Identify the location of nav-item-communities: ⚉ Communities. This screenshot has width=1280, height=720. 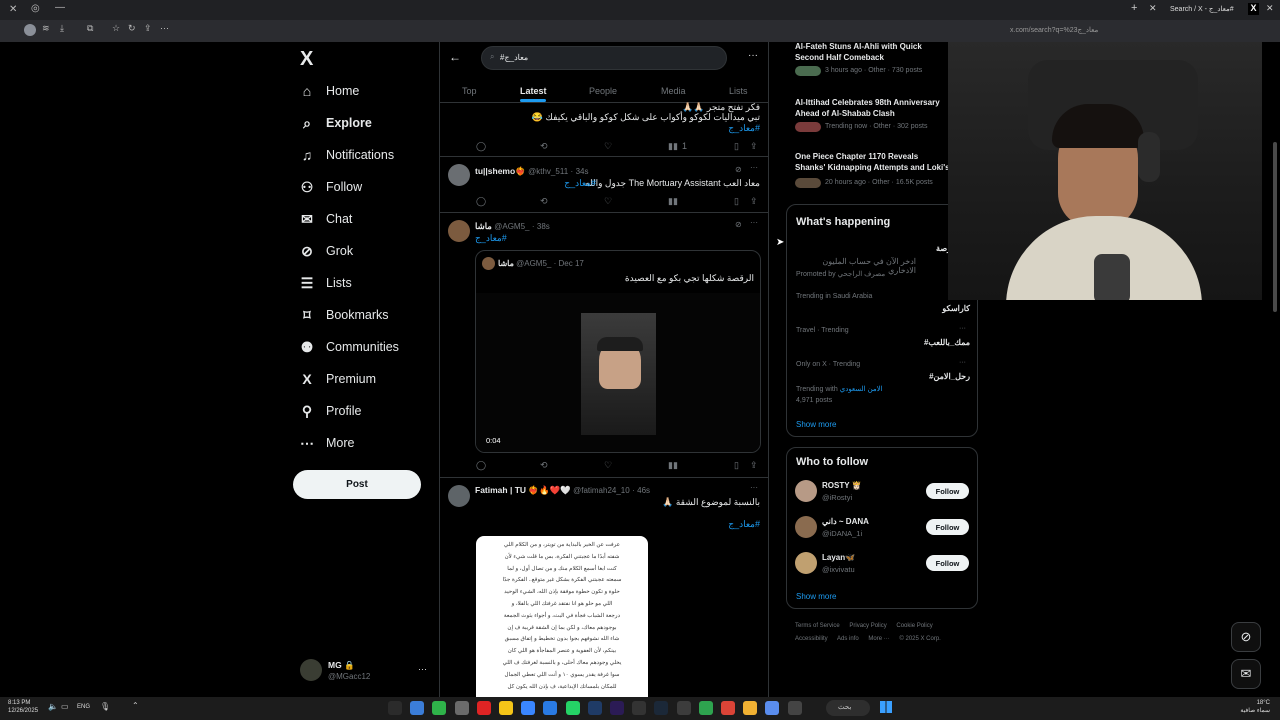
(348, 347).